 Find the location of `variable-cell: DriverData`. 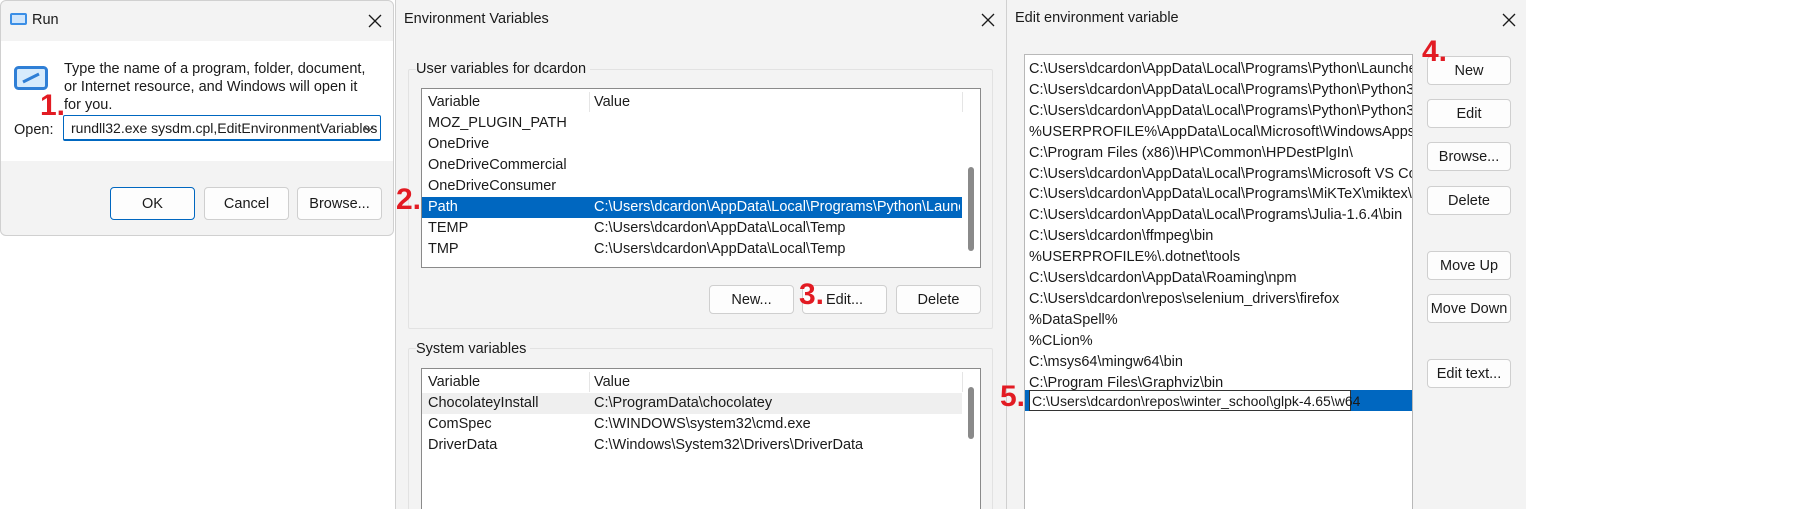

variable-cell: DriverData is located at coordinates (463, 445).